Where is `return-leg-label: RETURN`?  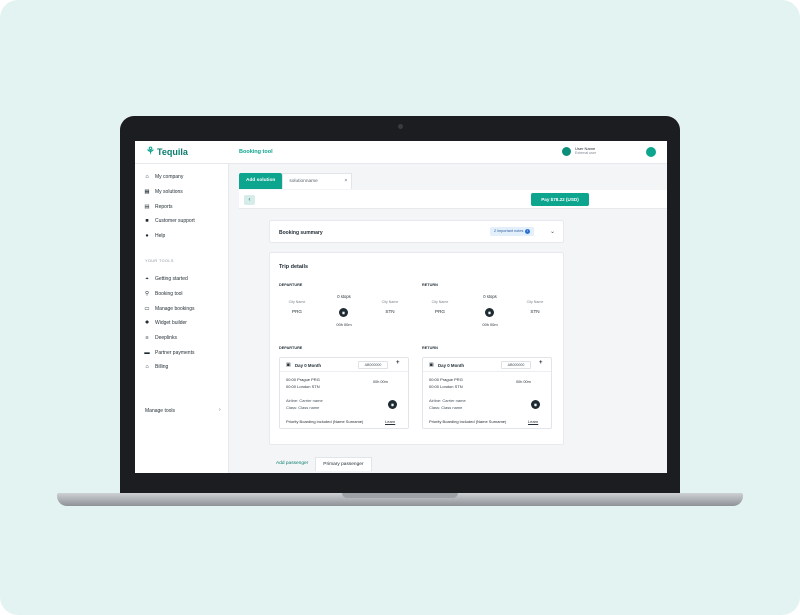
return-leg-label: RETURN is located at coordinates (430, 348).